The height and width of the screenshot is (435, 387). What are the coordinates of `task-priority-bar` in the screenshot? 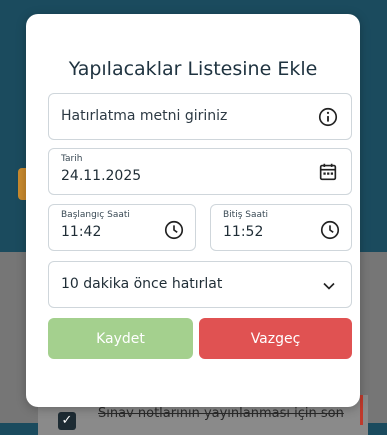 It's located at (361, 410).